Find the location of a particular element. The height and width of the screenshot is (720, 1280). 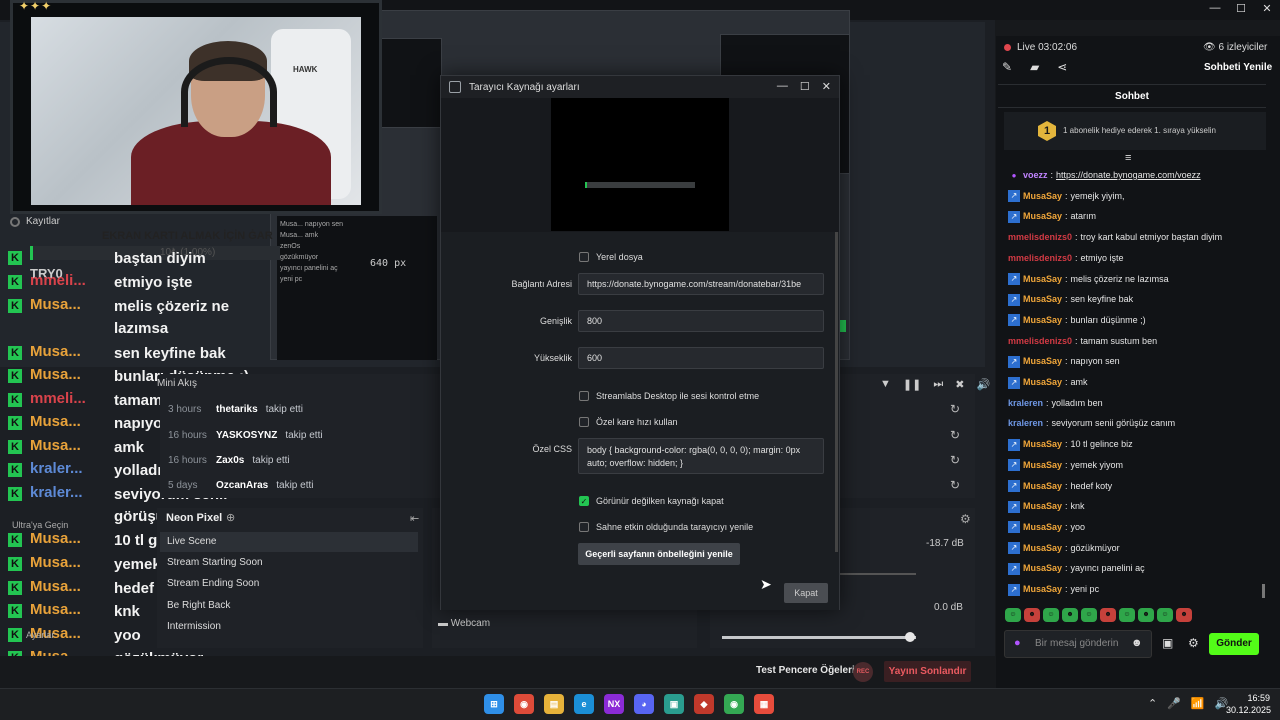

scene-item: Stream Ending Soon is located at coordinates (289, 584).